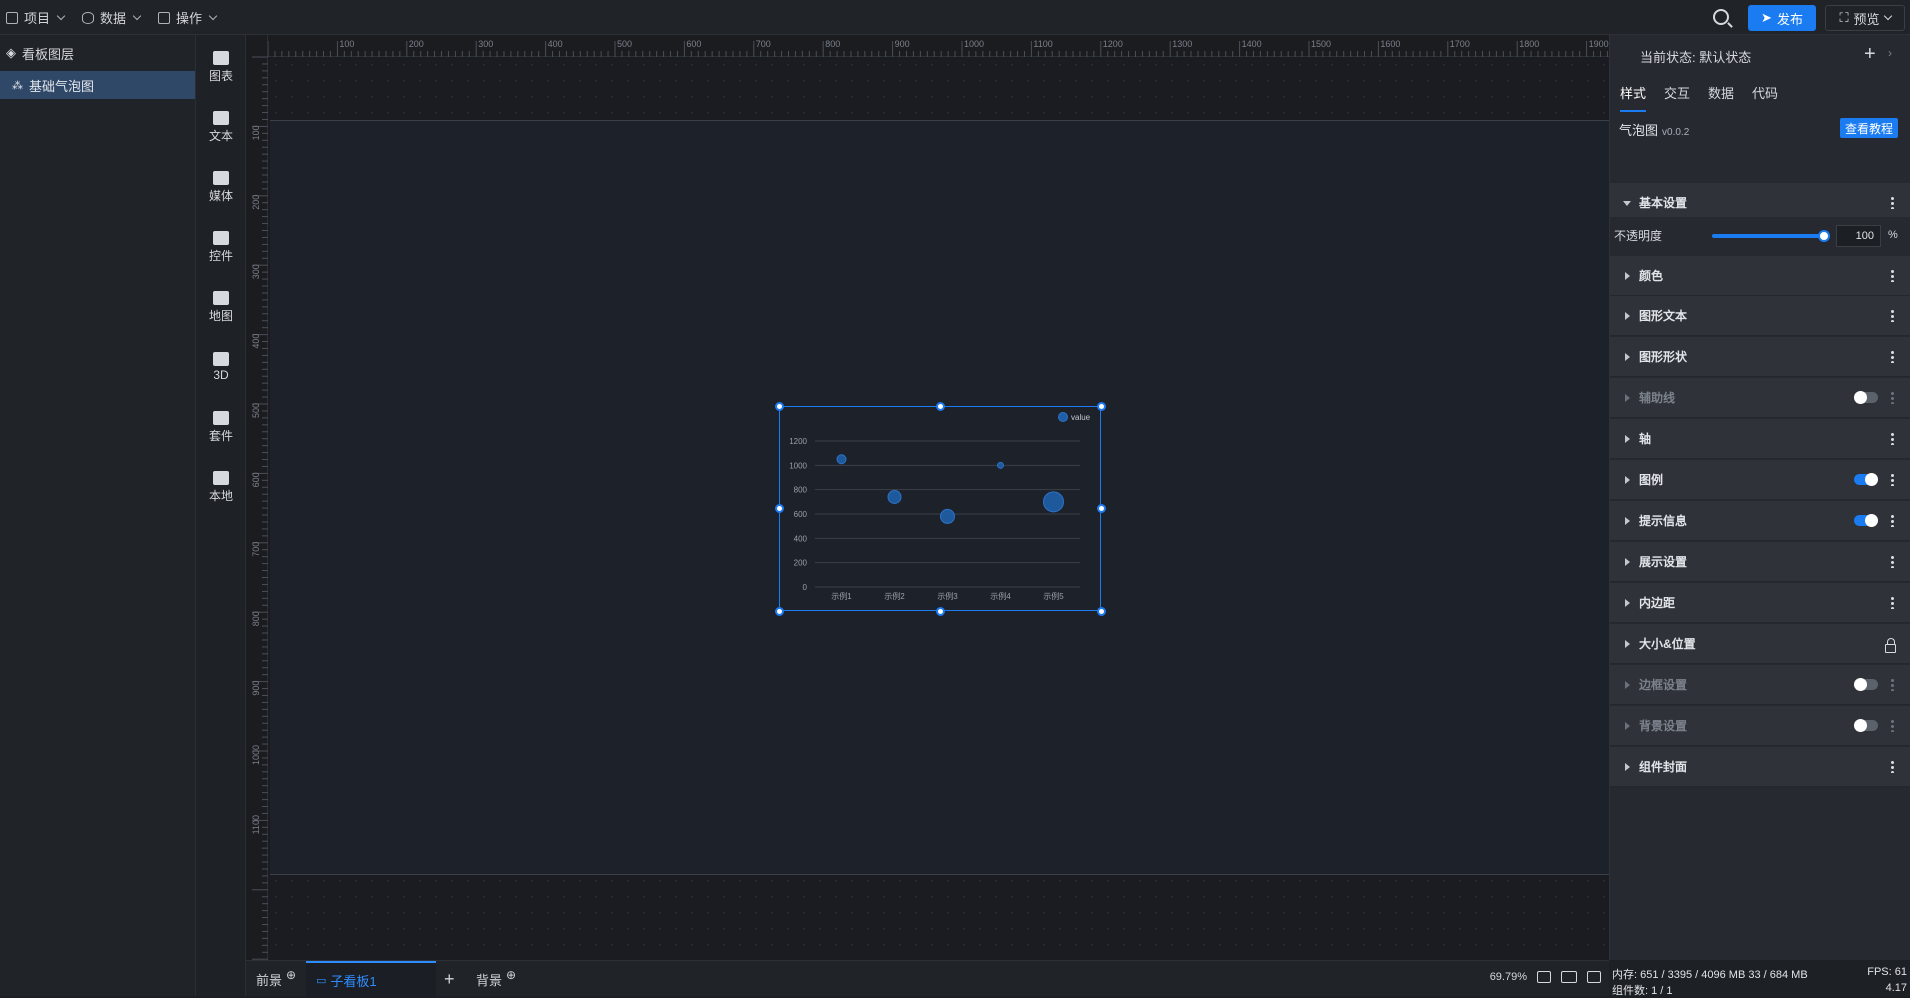  I want to click on publish-button: ➤ 发布, so click(1782, 18).